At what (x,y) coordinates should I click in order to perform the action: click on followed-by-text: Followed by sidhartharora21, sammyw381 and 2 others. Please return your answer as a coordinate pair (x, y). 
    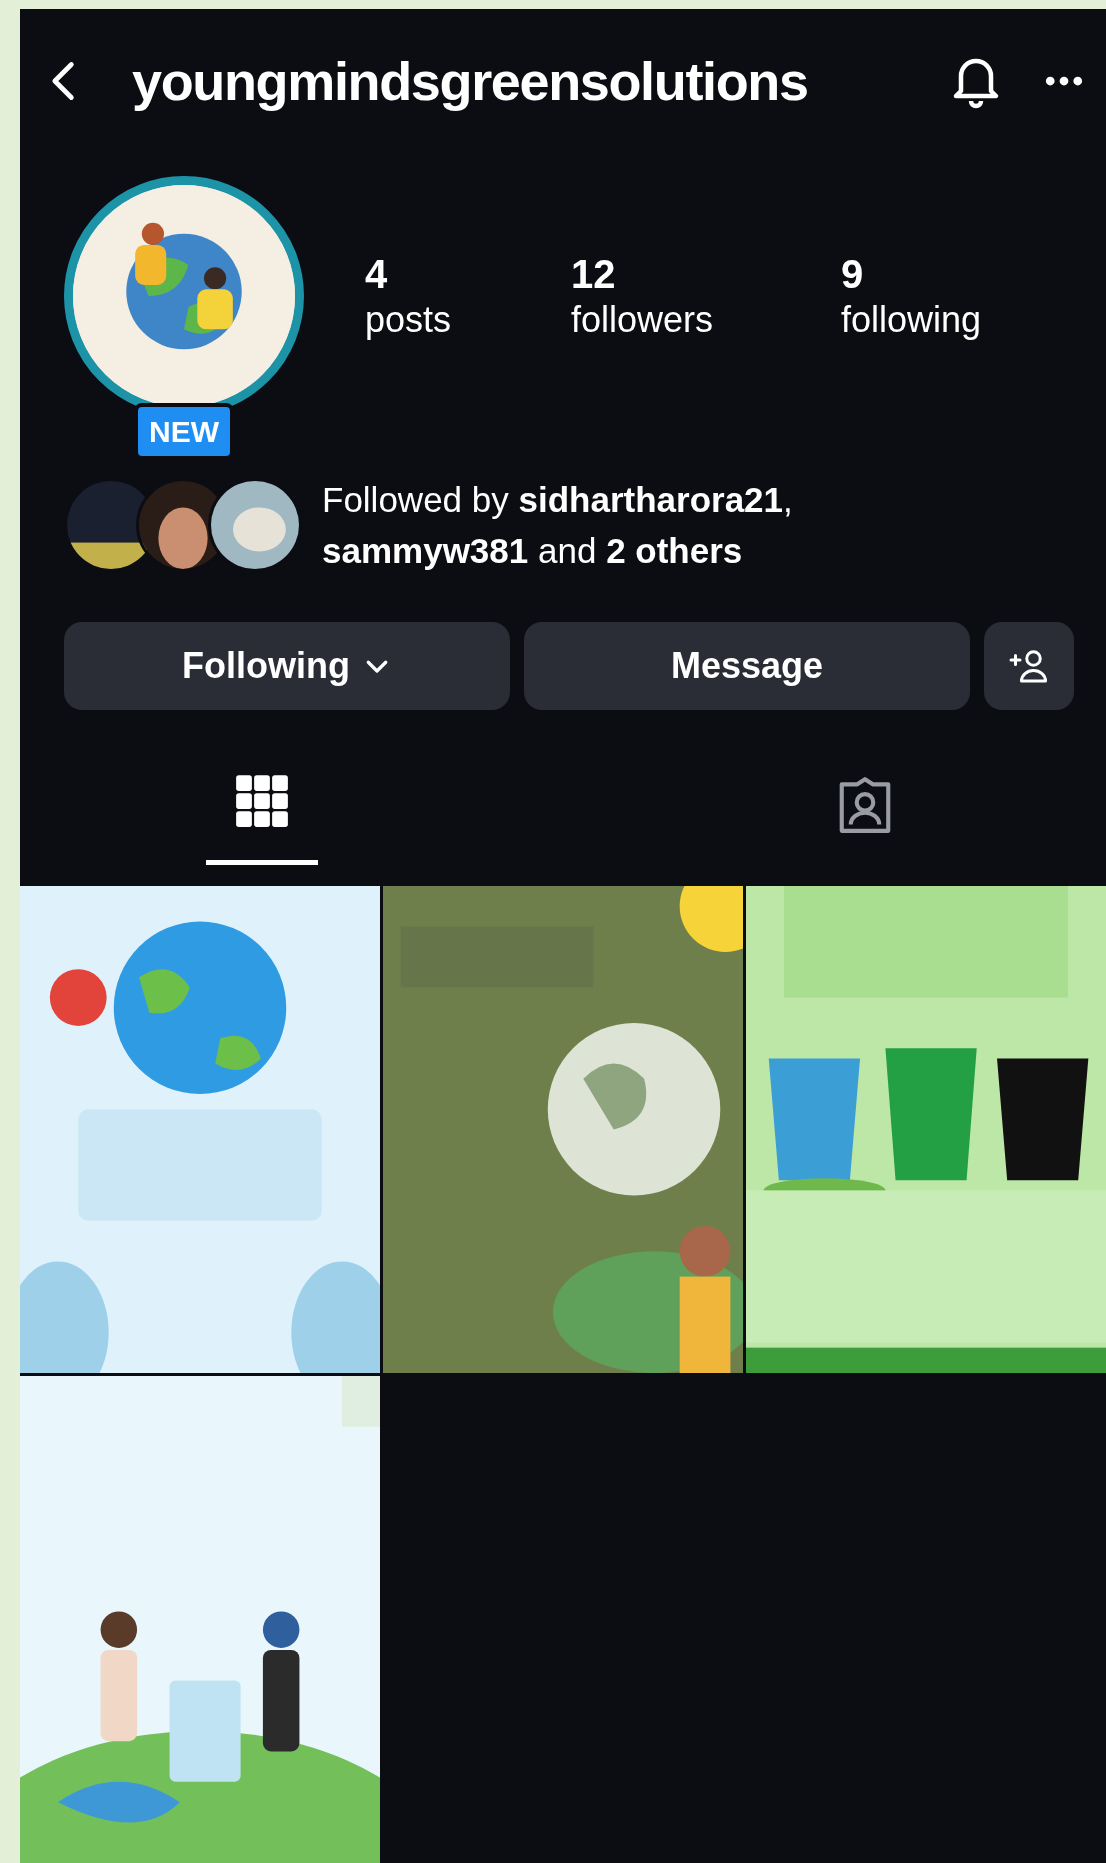
    Looking at the image, I should click on (558, 525).